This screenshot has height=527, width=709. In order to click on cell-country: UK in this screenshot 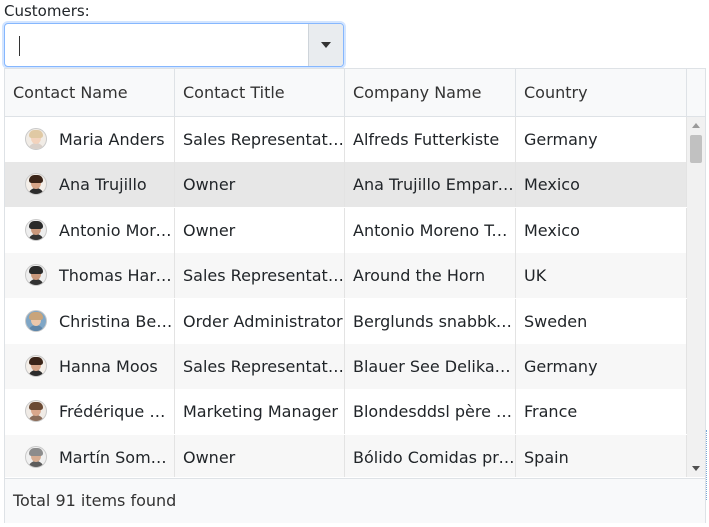, I will do `click(601, 276)`.